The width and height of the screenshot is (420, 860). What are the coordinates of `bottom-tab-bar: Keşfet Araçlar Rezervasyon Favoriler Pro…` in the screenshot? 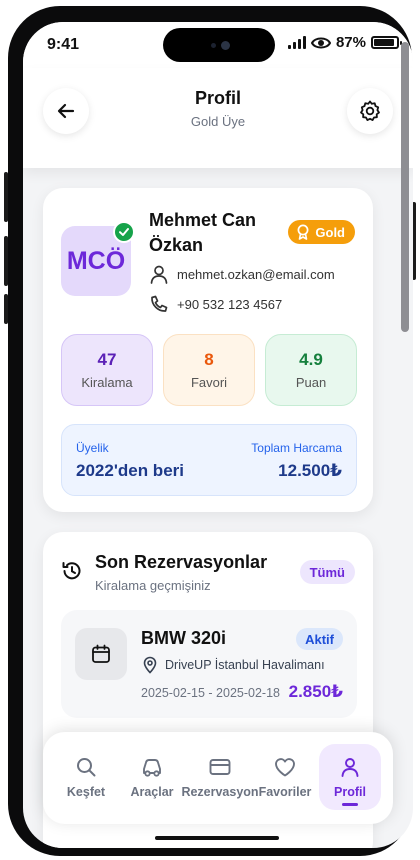 It's located at (218, 778).